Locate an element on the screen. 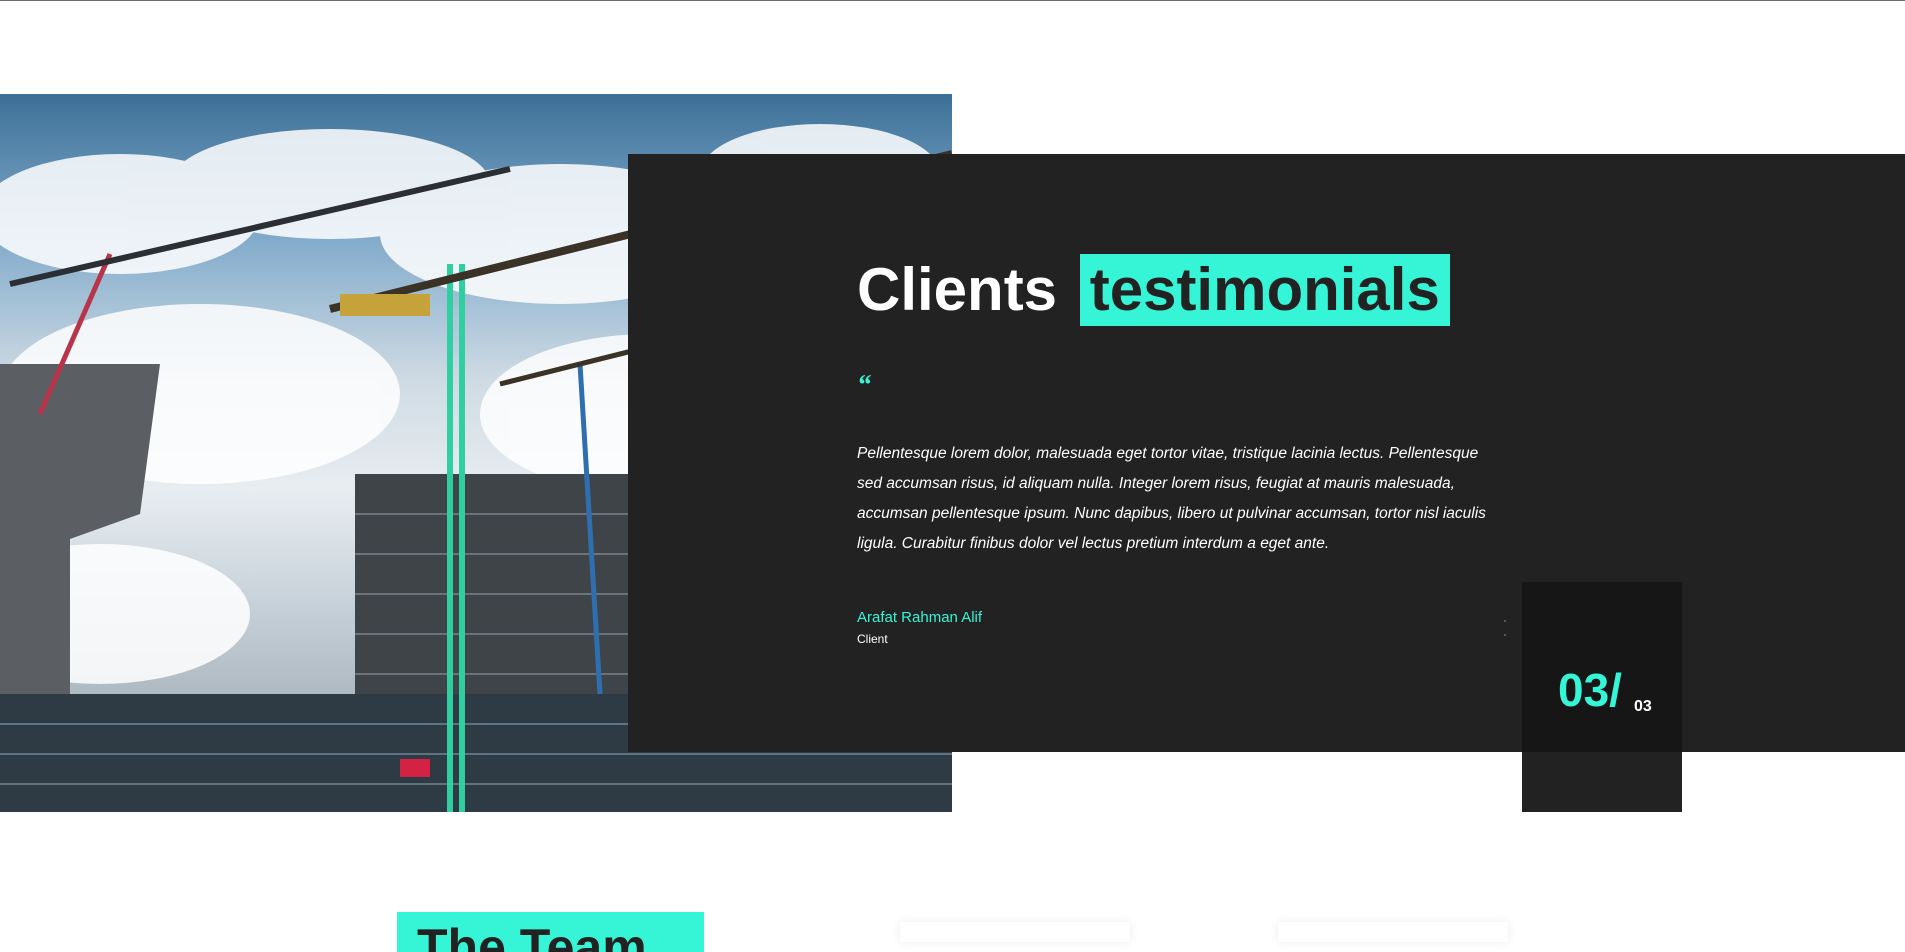 The height and width of the screenshot is (952, 1905). slide-counter: 03/ 03 is located at coordinates (1602, 697).